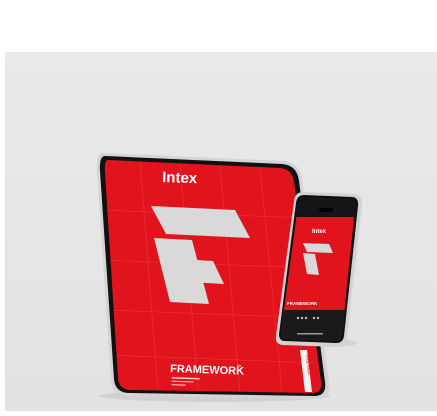 The height and width of the screenshot is (416, 437). Describe the element at coordinates (180, 178) in the screenshot. I see `tablet-brand-logo: Intex` at that location.